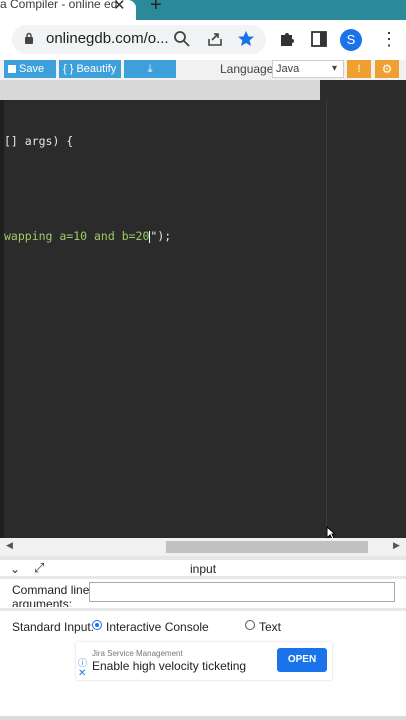 The height and width of the screenshot is (720, 406). I want to click on input-panel-title: input, so click(203, 569).